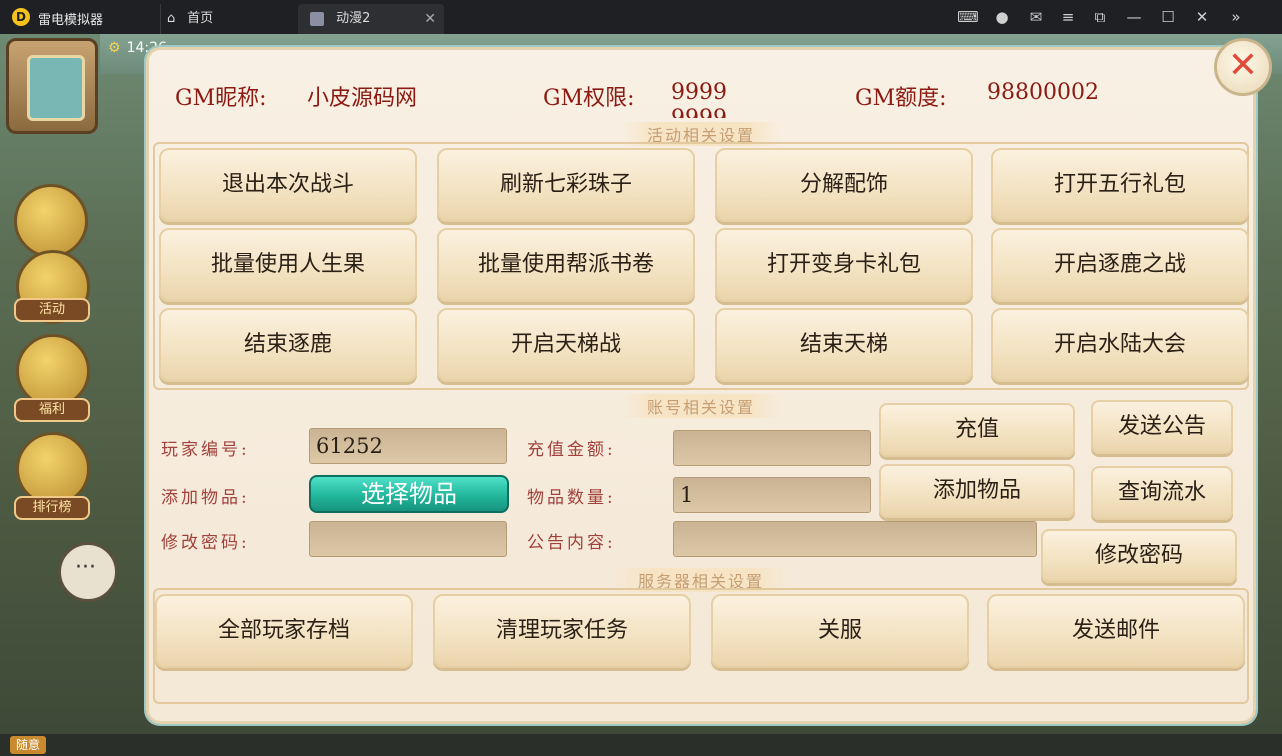  What do you see at coordinates (1120, 345) in the screenshot?
I see `start-shuilu-button: 开启水陆大会` at bounding box center [1120, 345].